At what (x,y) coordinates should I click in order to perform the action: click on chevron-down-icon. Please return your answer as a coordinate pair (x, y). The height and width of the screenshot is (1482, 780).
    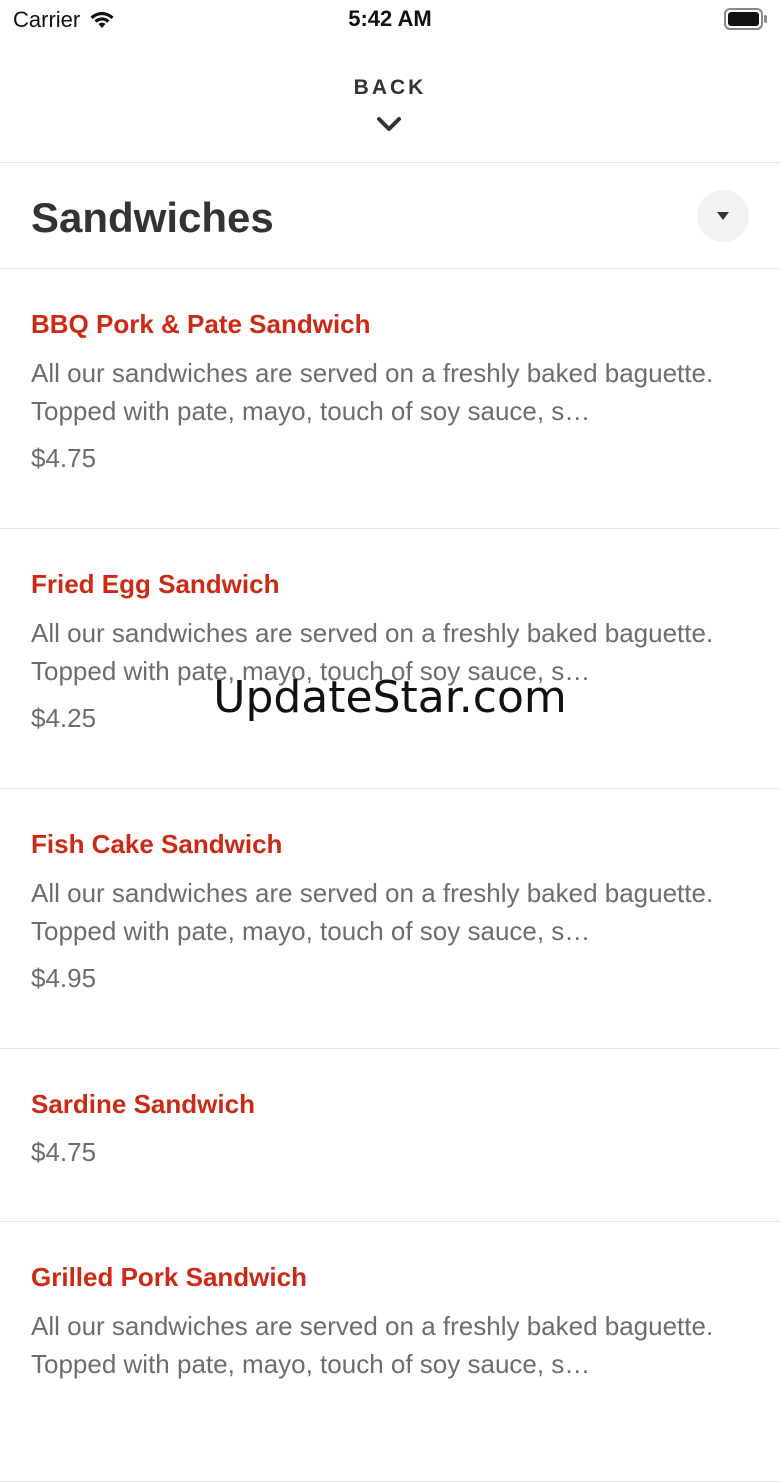
    Looking at the image, I should click on (389, 124).